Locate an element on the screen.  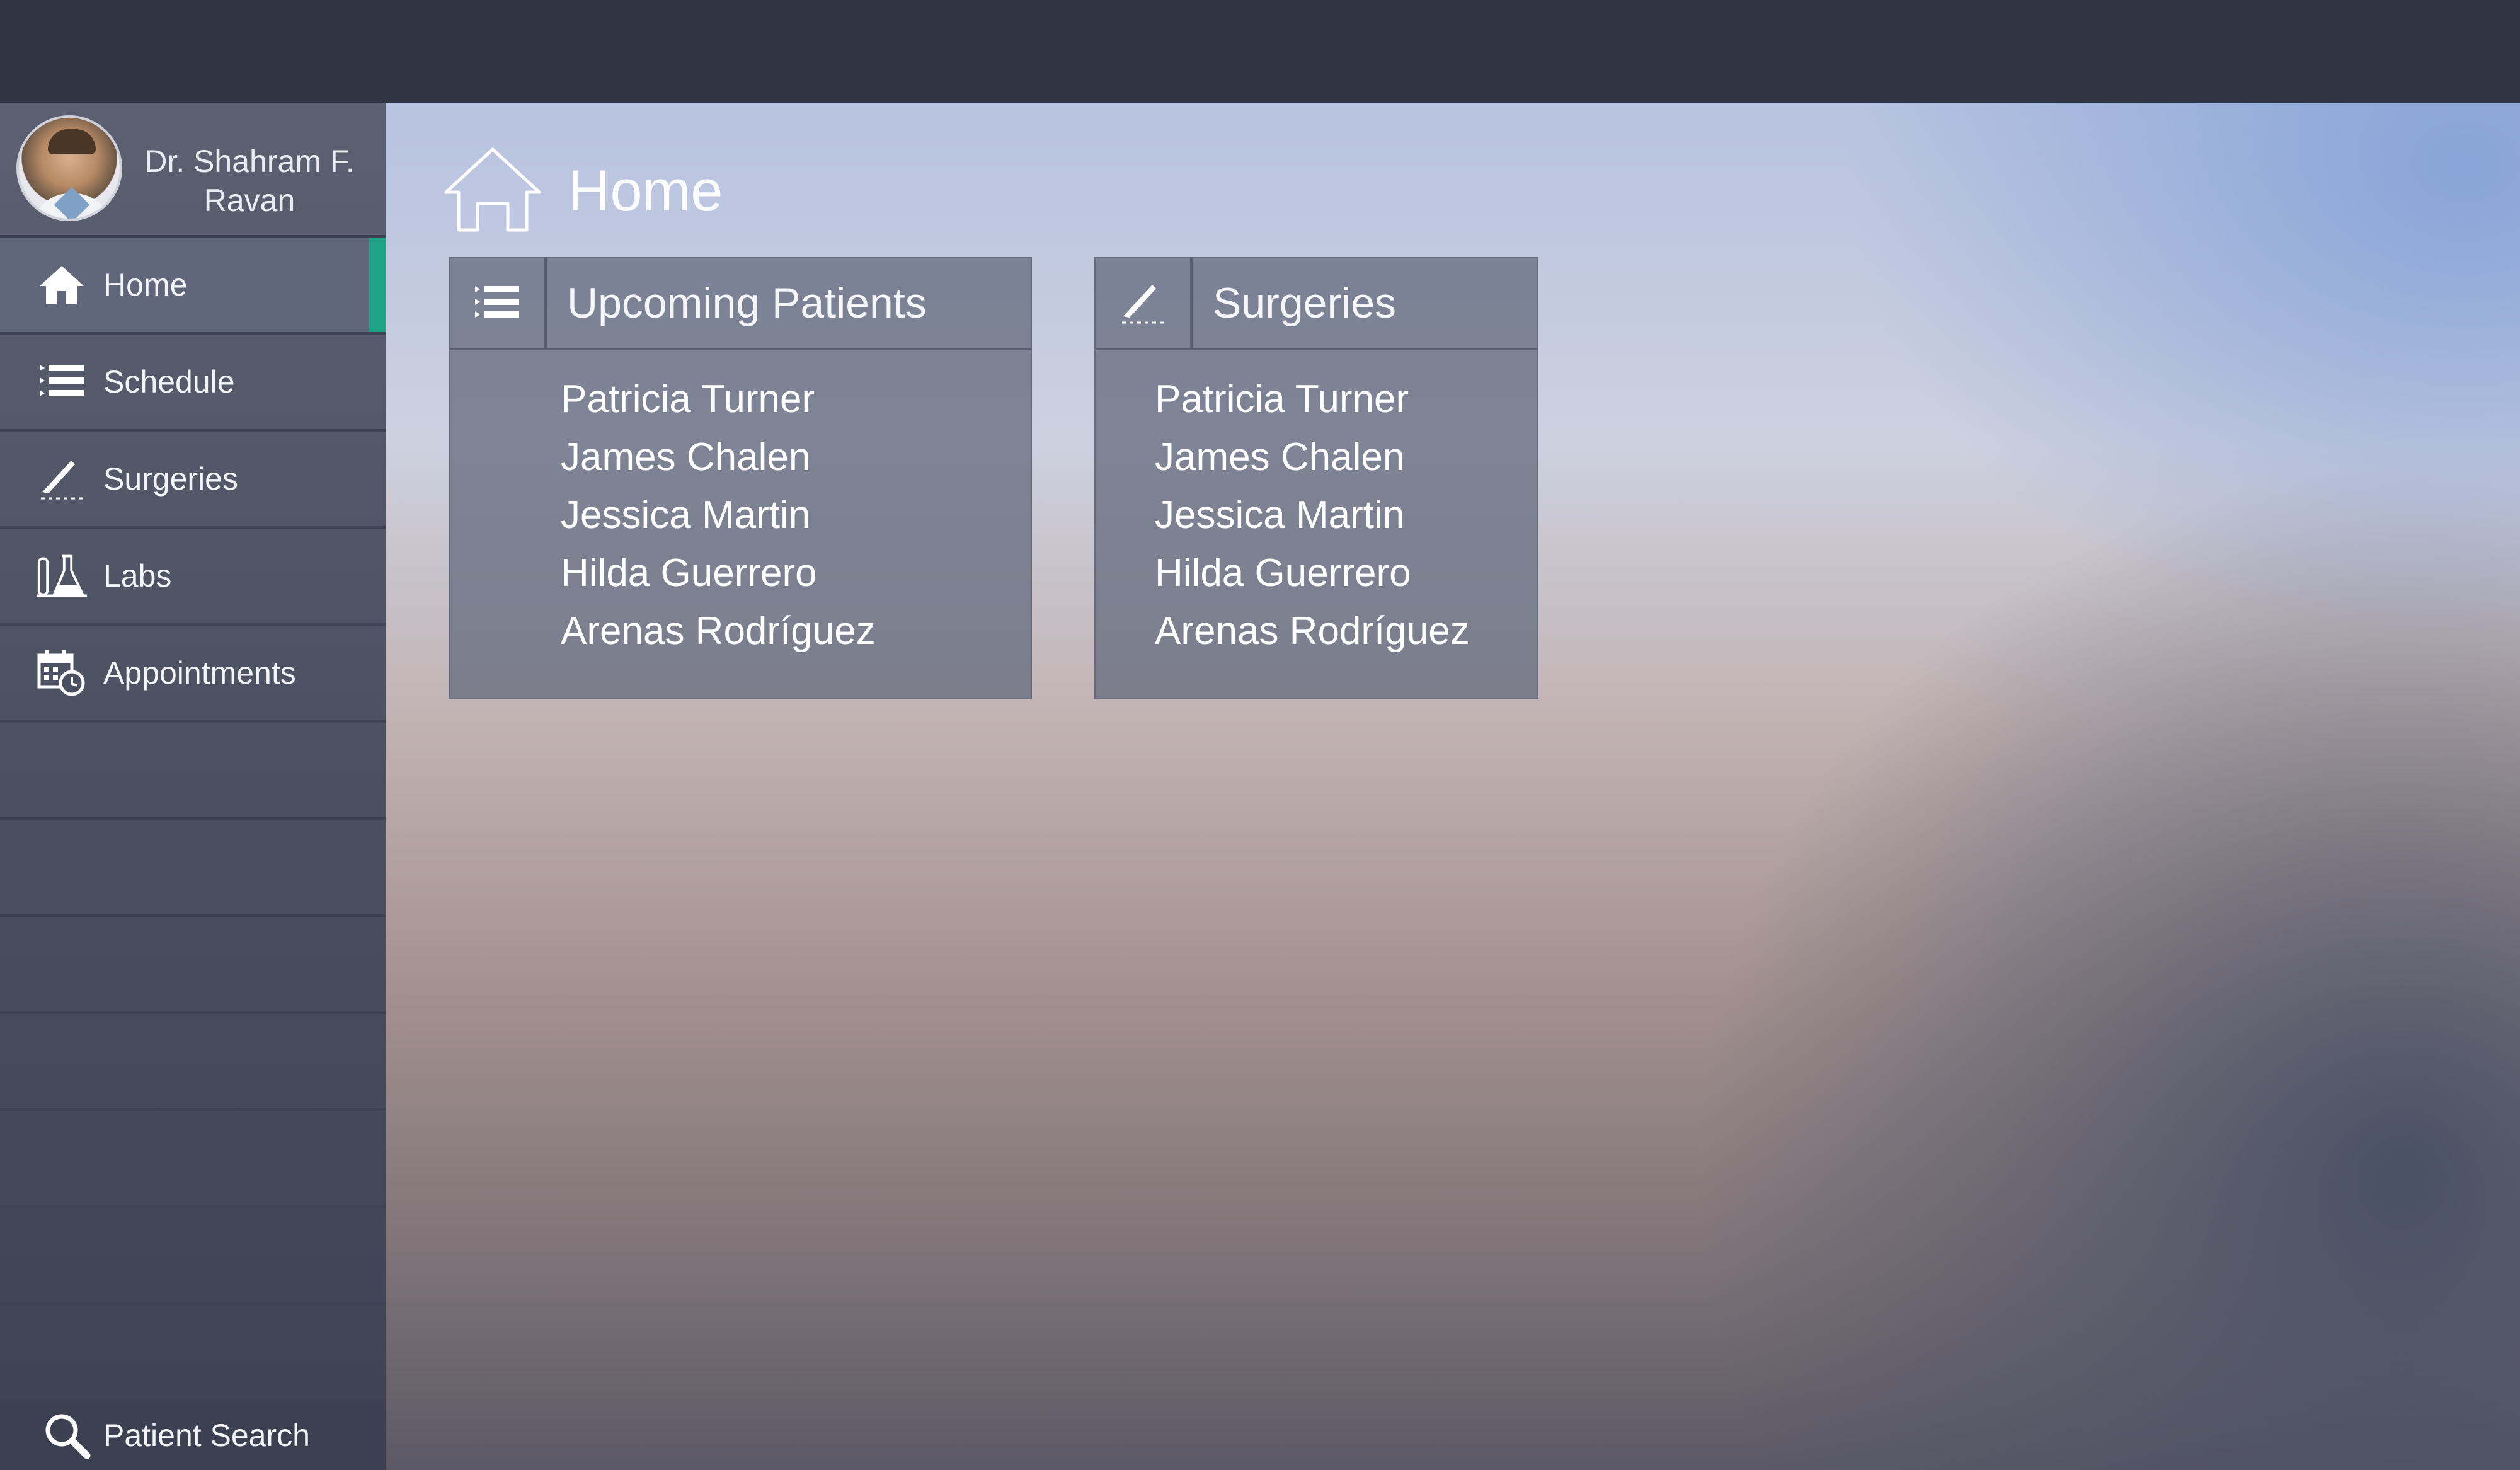
search-icon is located at coordinates (67, 1435).